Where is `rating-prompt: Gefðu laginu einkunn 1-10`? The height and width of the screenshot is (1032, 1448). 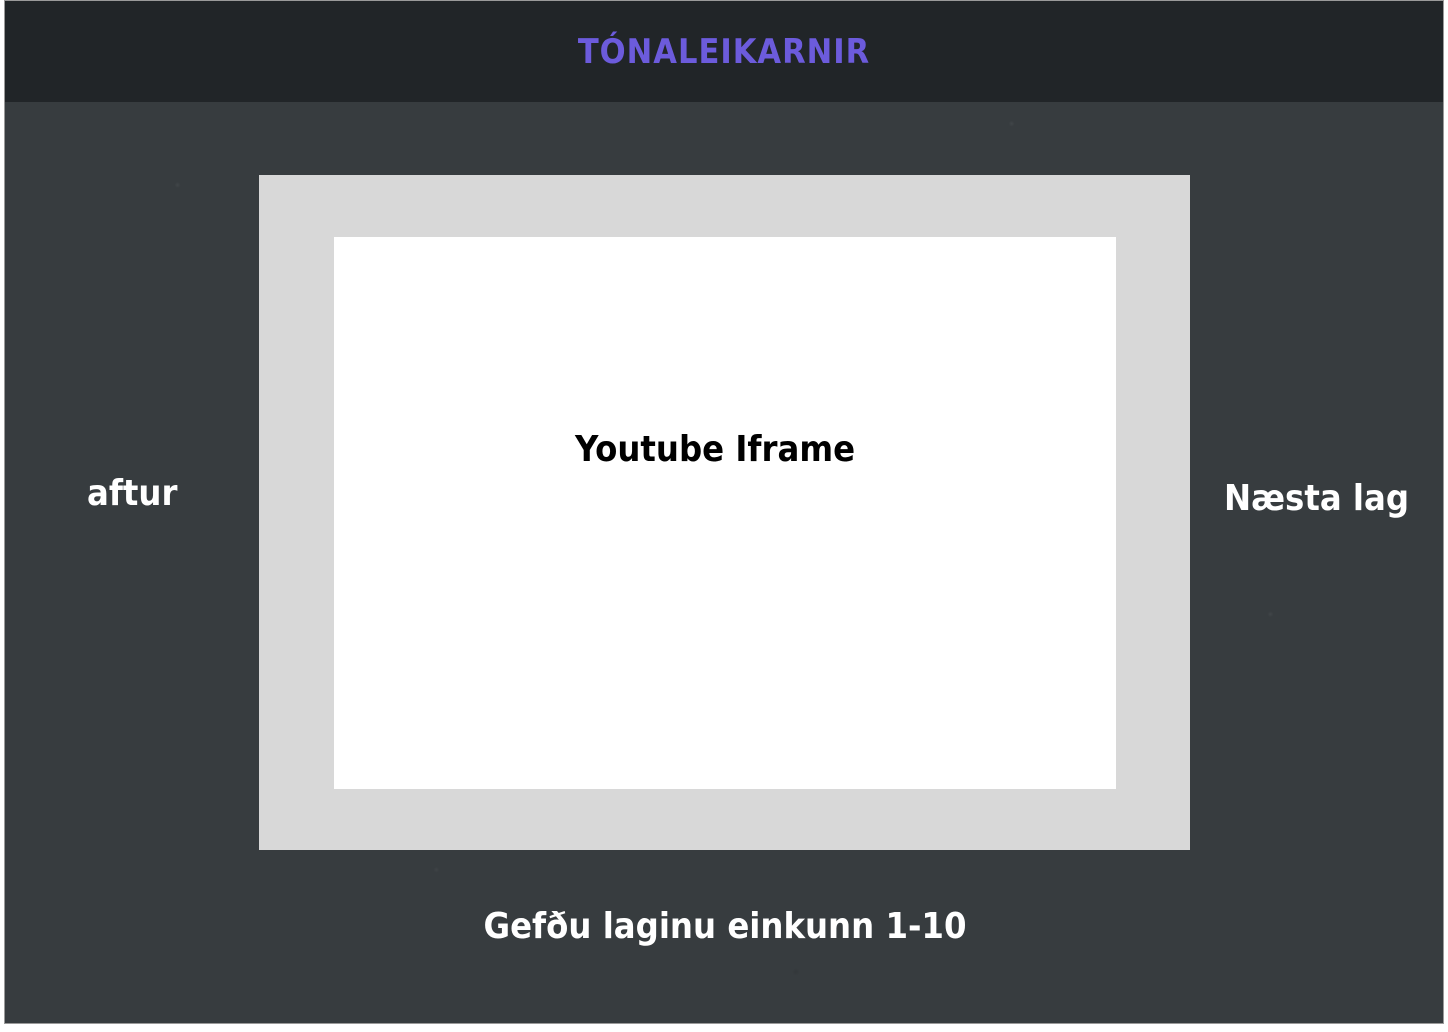
rating-prompt: Gefðu laginu einkunn 1-10 is located at coordinates (724, 926).